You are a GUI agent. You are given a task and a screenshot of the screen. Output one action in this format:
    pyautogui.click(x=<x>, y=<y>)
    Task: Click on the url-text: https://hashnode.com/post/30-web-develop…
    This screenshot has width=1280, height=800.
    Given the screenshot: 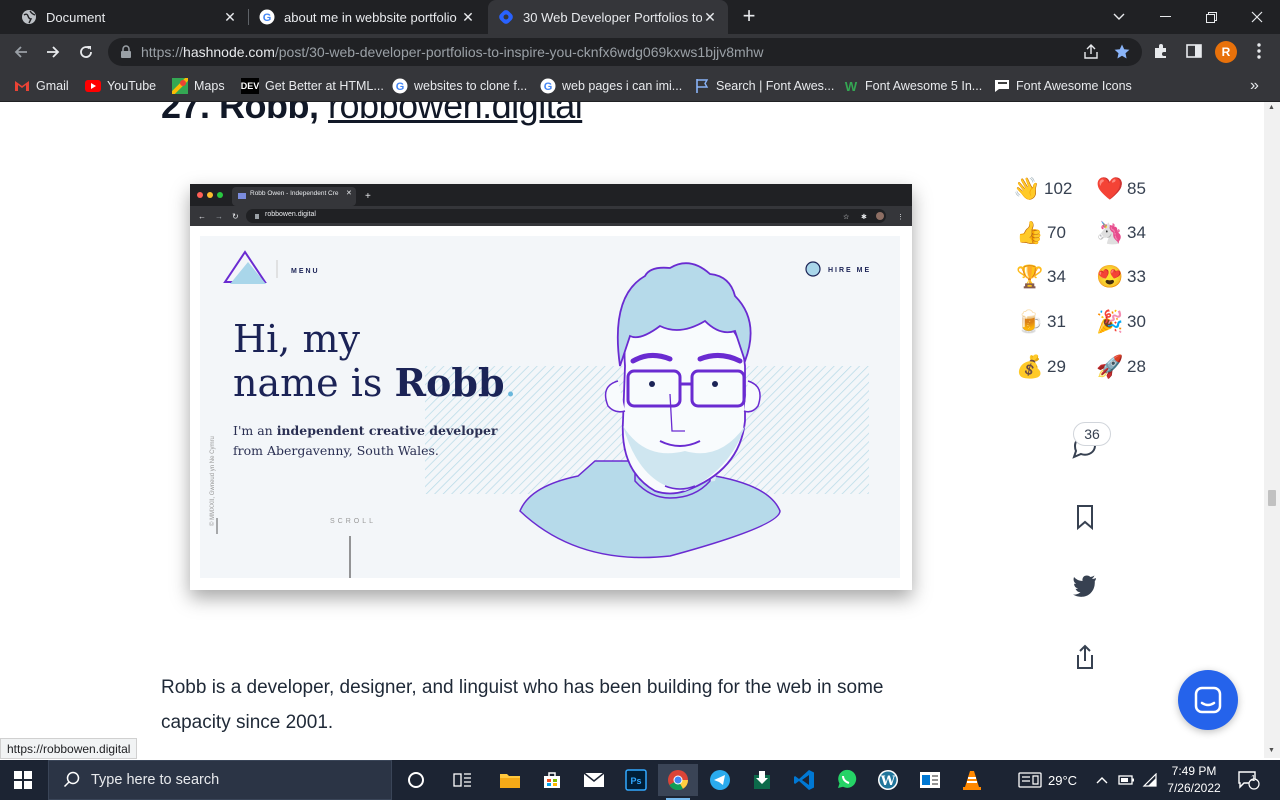 What is the action you would take?
    pyautogui.click(x=452, y=52)
    